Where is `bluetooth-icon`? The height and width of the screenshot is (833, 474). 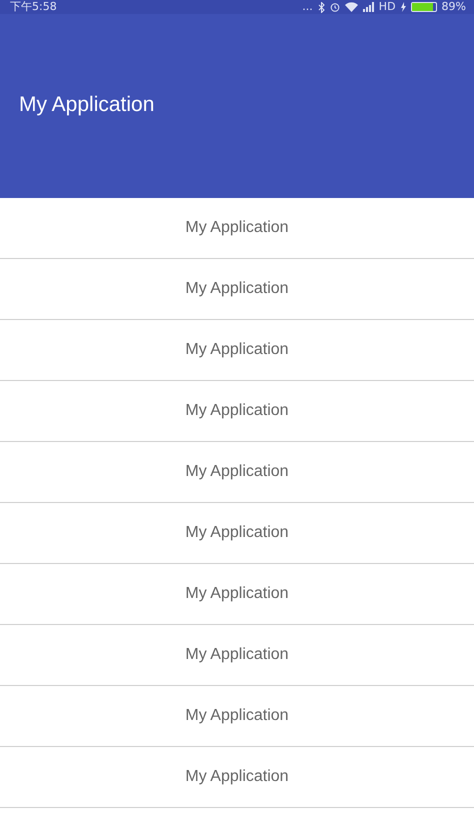 bluetooth-icon is located at coordinates (321, 7).